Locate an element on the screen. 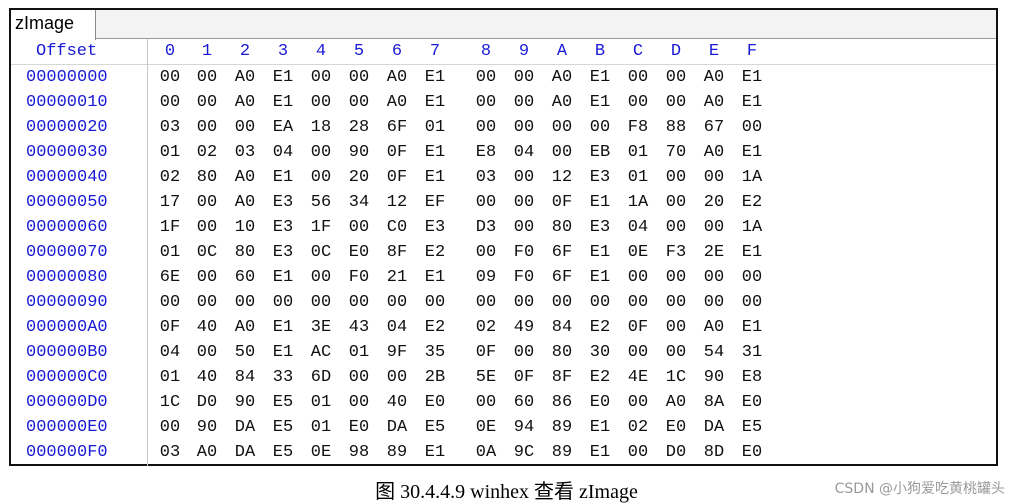 The width and height of the screenshot is (1013, 504). hex-byte: 56 is located at coordinates (321, 202).